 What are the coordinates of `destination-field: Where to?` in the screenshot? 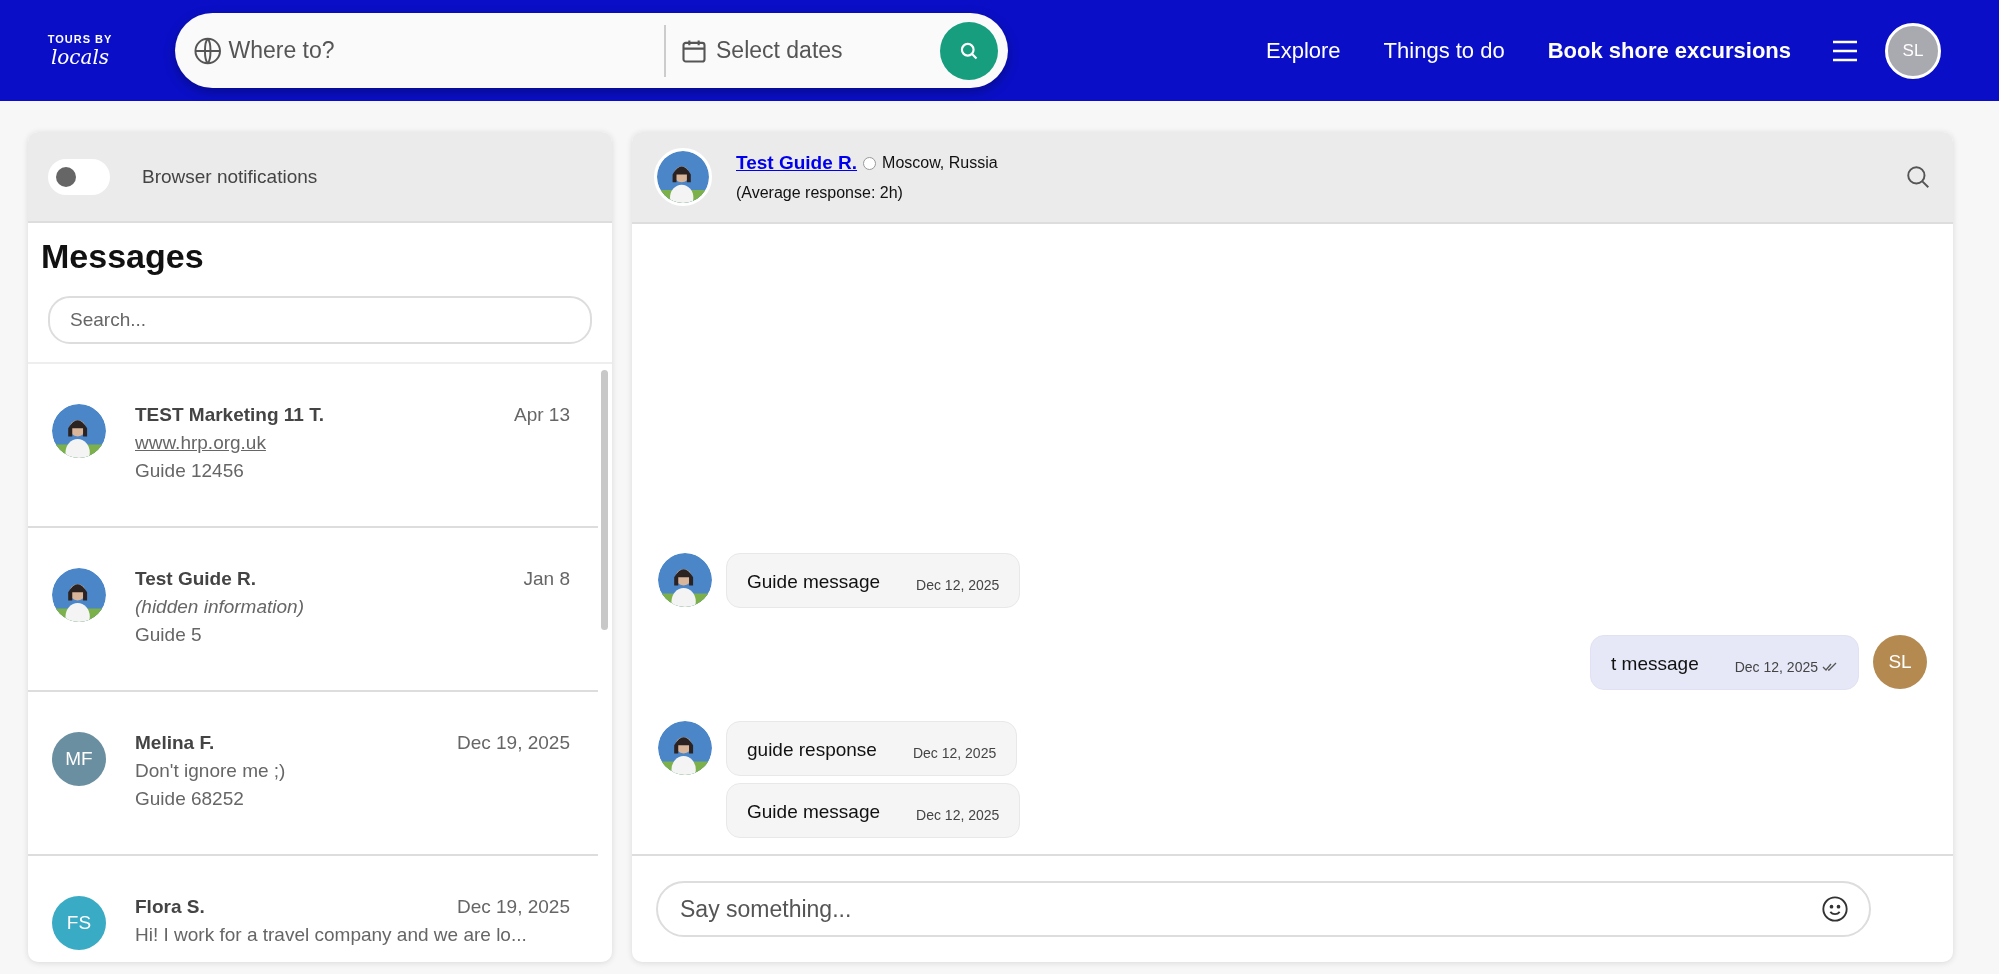 It's located at (445, 50).